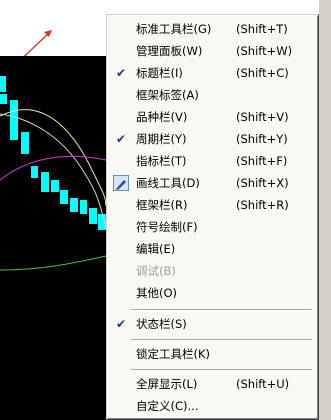 The height and width of the screenshot is (420, 331). What do you see at coordinates (324, 210) in the screenshot?
I see `right-scrollbar-strip` at bounding box center [324, 210].